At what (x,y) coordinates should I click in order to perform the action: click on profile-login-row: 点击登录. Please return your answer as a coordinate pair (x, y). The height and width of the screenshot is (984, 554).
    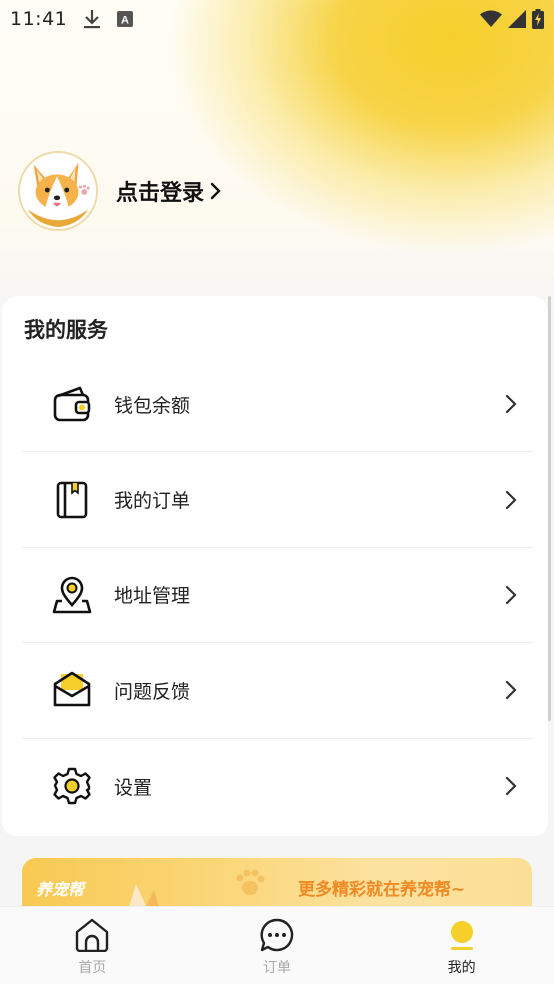
    Looking at the image, I should click on (120, 191).